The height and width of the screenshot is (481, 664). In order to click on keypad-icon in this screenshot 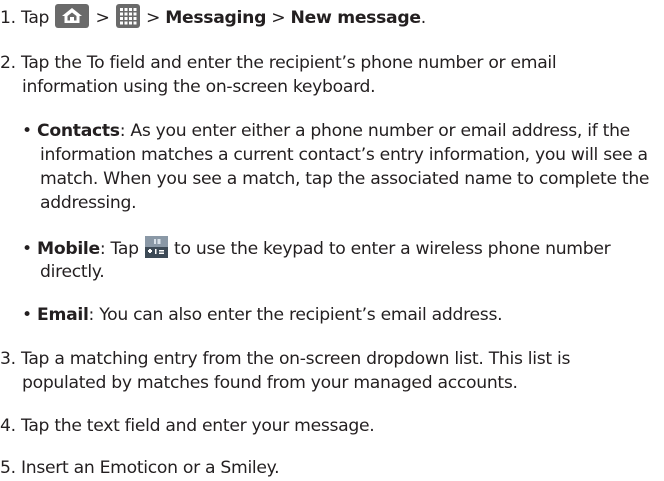, I will do `click(156, 247)`.